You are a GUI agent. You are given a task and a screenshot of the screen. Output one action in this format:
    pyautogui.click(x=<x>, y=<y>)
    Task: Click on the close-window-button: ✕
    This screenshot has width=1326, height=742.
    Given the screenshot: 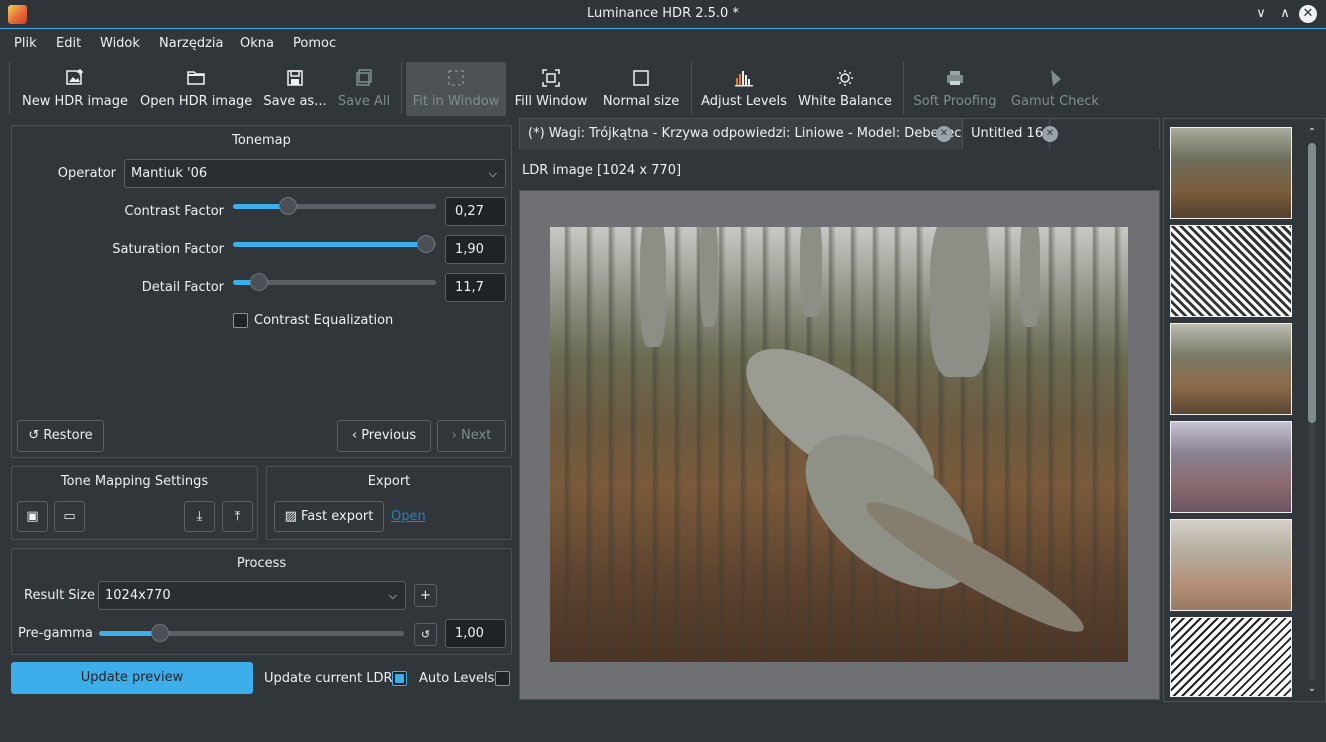 What is the action you would take?
    pyautogui.click(x=1308, y=14)
    